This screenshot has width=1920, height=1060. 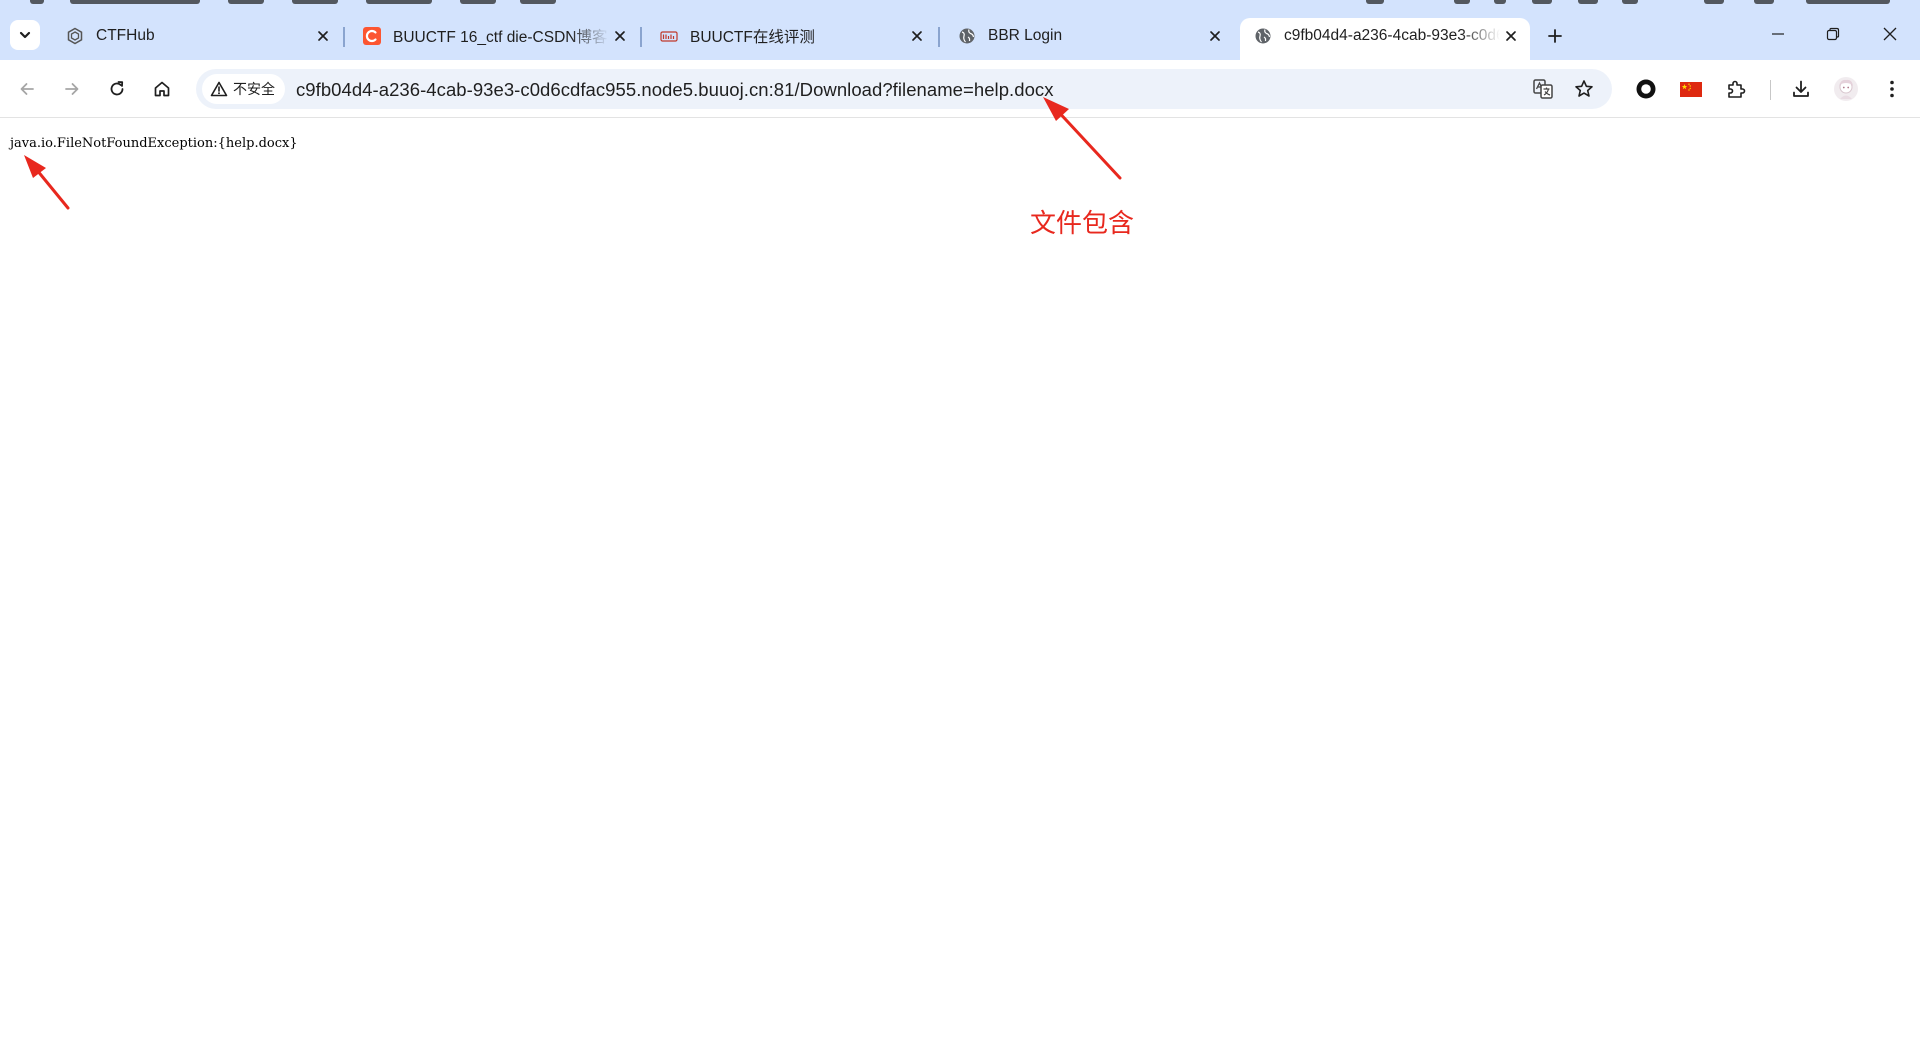 What do you see at coordinates (960, 3) in the screenshot?
I see `os-menubar-remnant` at bounding box center [960, 3].